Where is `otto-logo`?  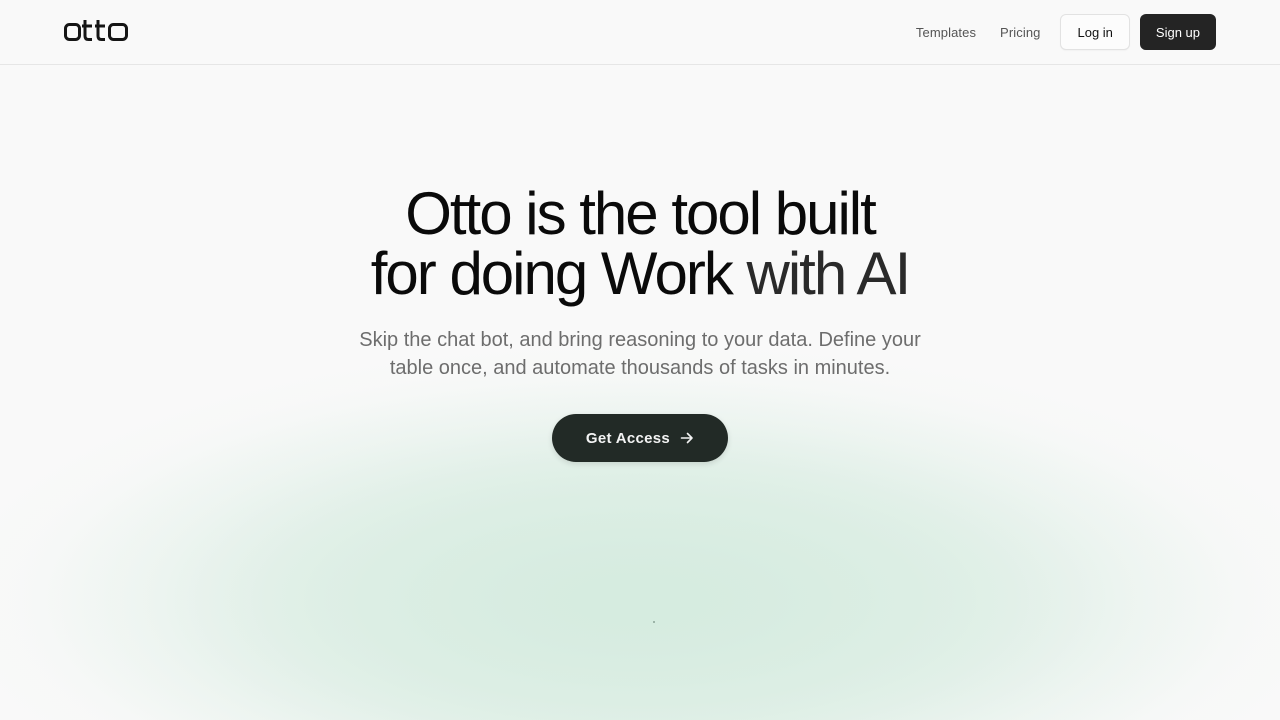
otto-logo is located at coordinates (97, 32).